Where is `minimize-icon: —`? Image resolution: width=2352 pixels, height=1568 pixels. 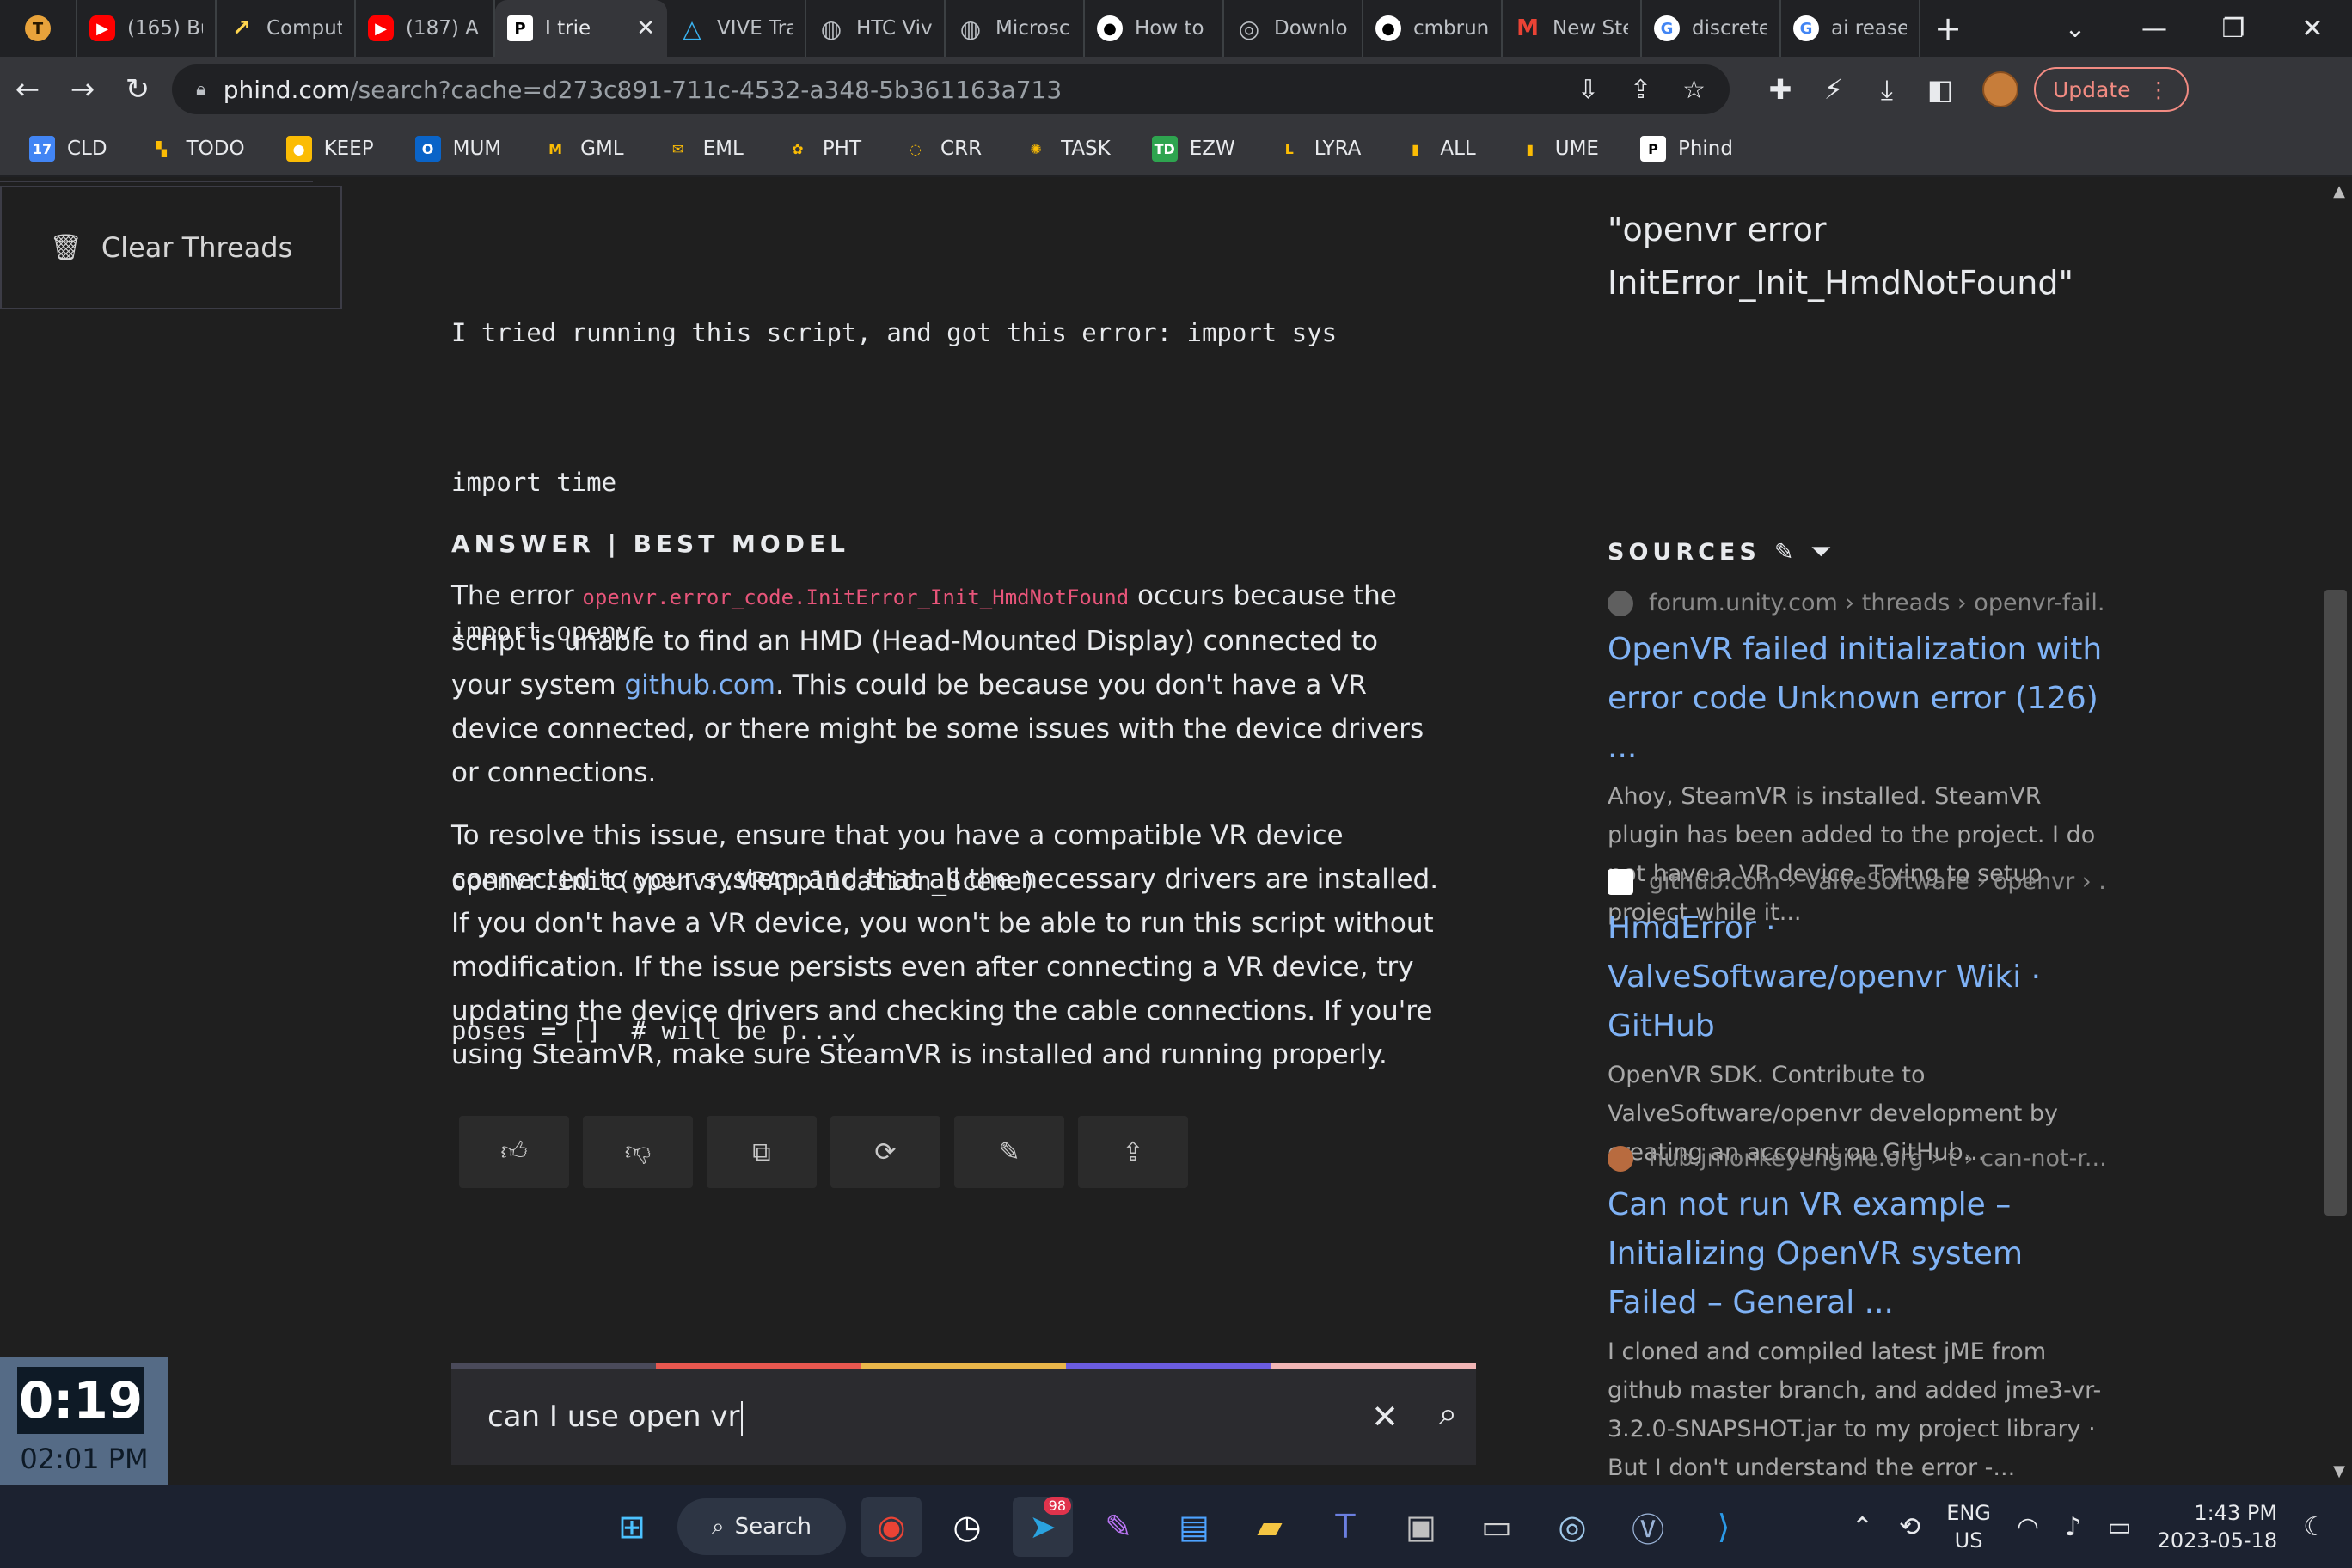
minimize-icon: — is located at coordinates (2154, 28).